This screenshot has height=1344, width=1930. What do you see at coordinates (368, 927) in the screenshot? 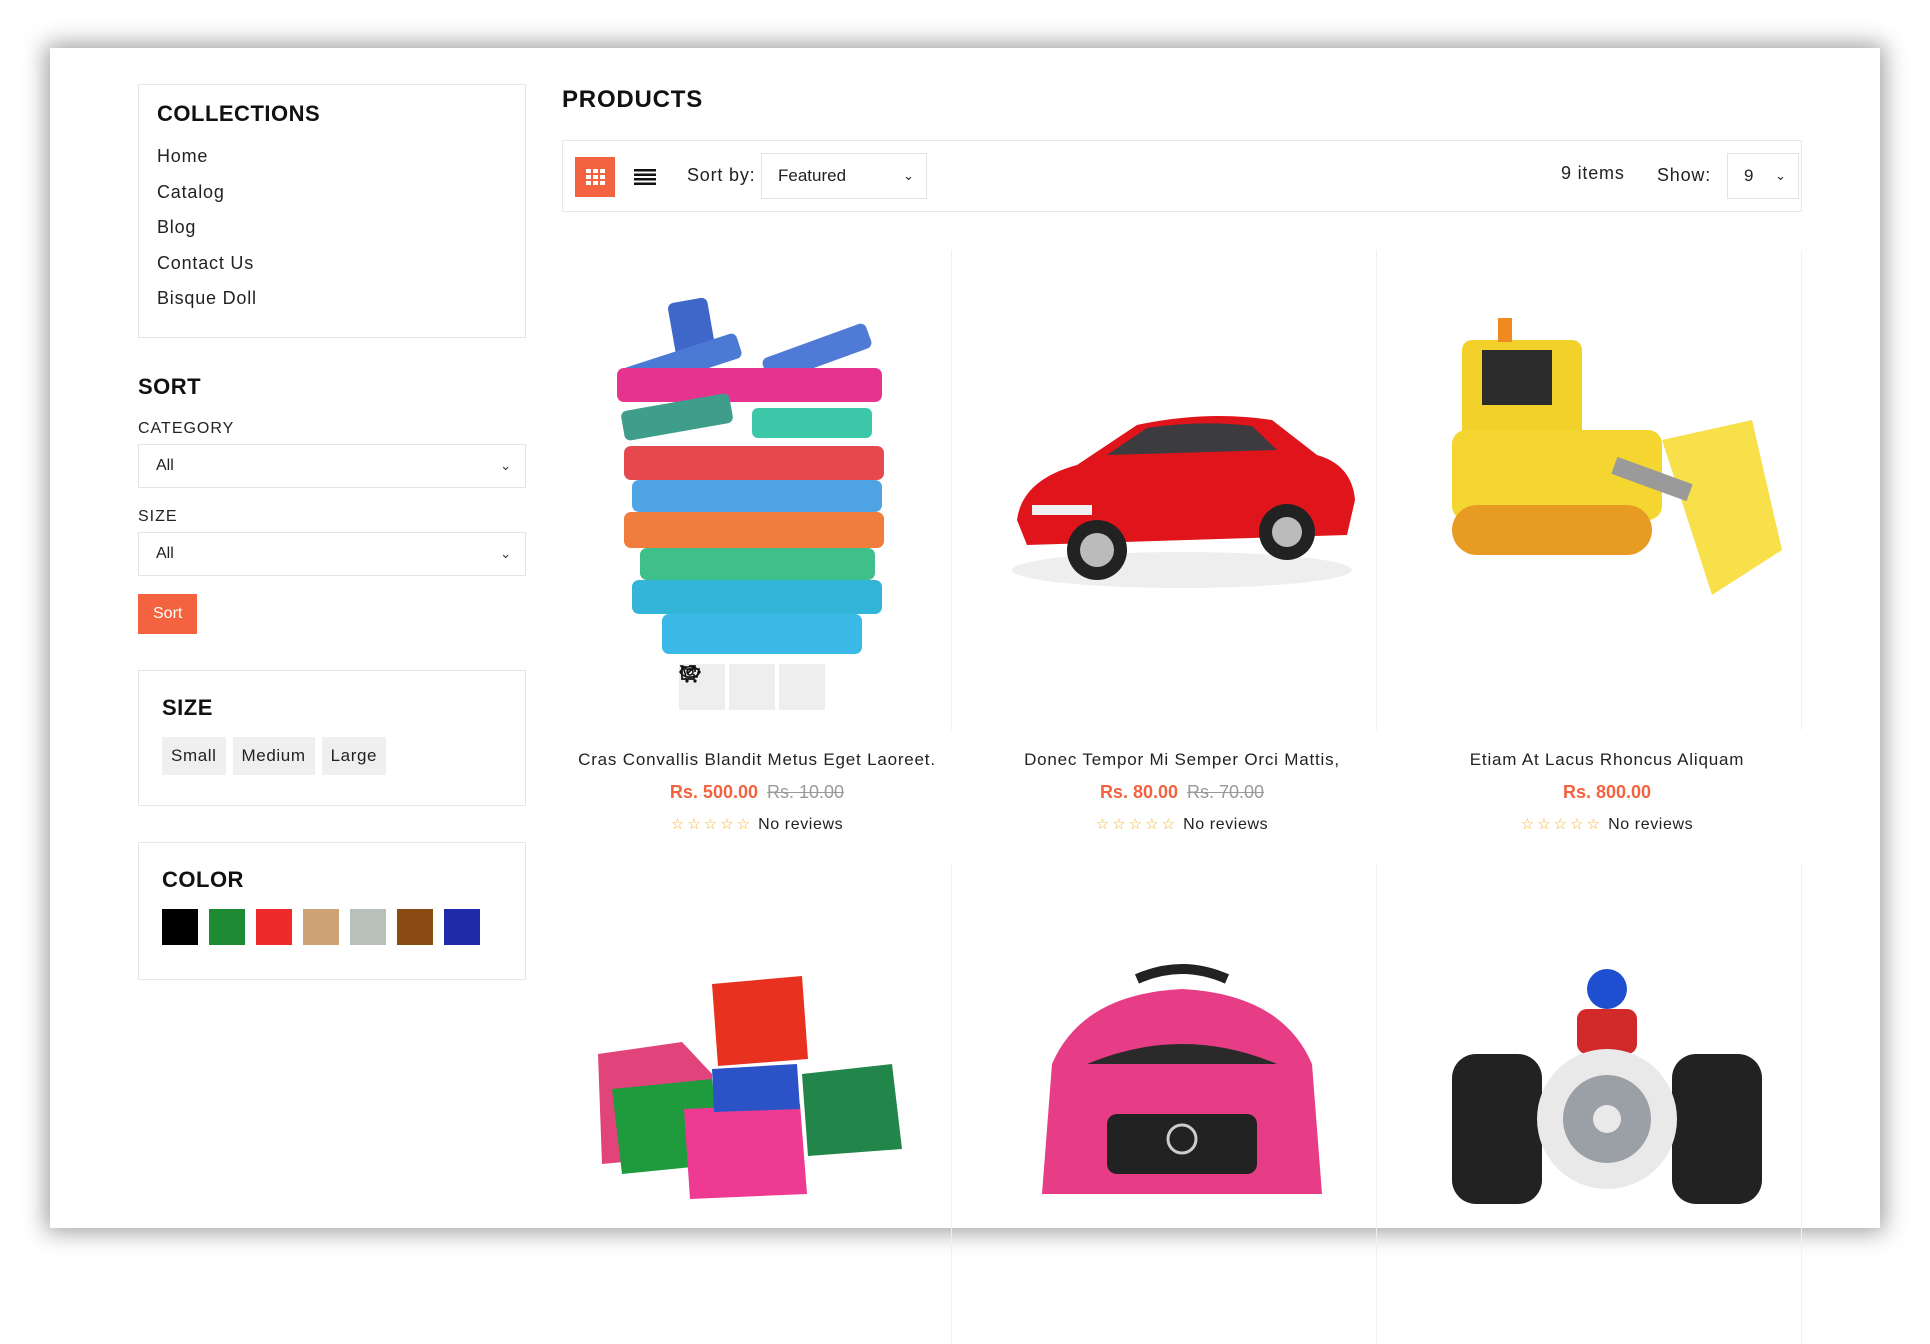
I see `color-swatch-gray` at bounding box center [368, 927].